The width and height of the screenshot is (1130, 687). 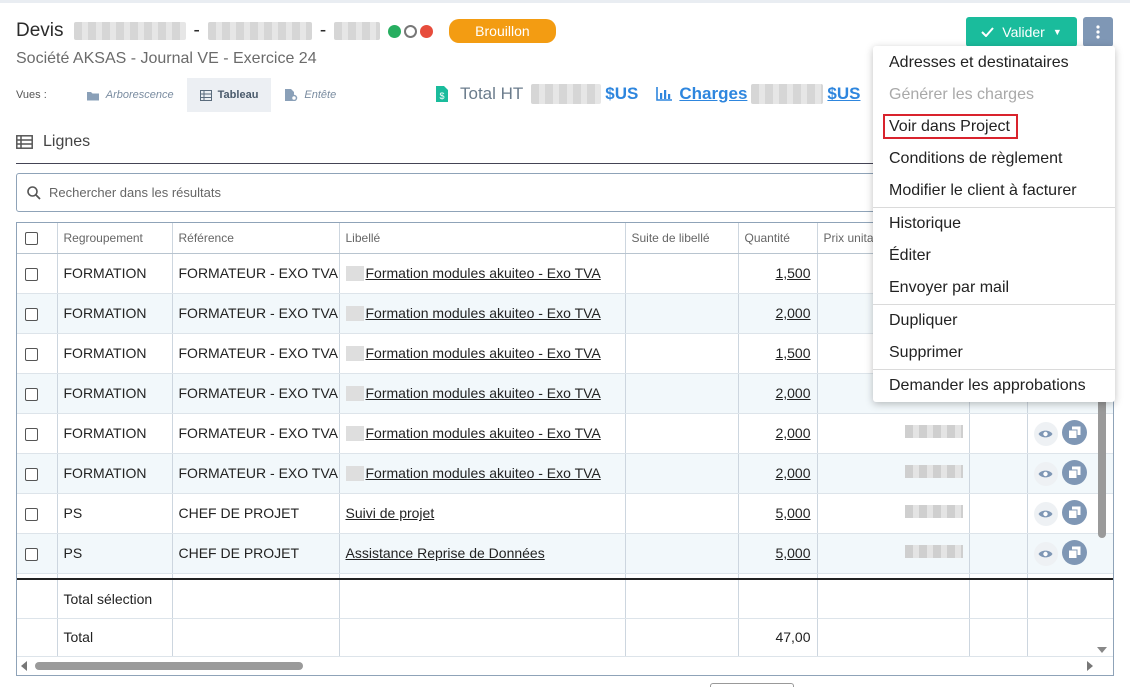 I want to click on menu-item-conditions-reglement: Conditions de règlement, so click(x=994, y=159).